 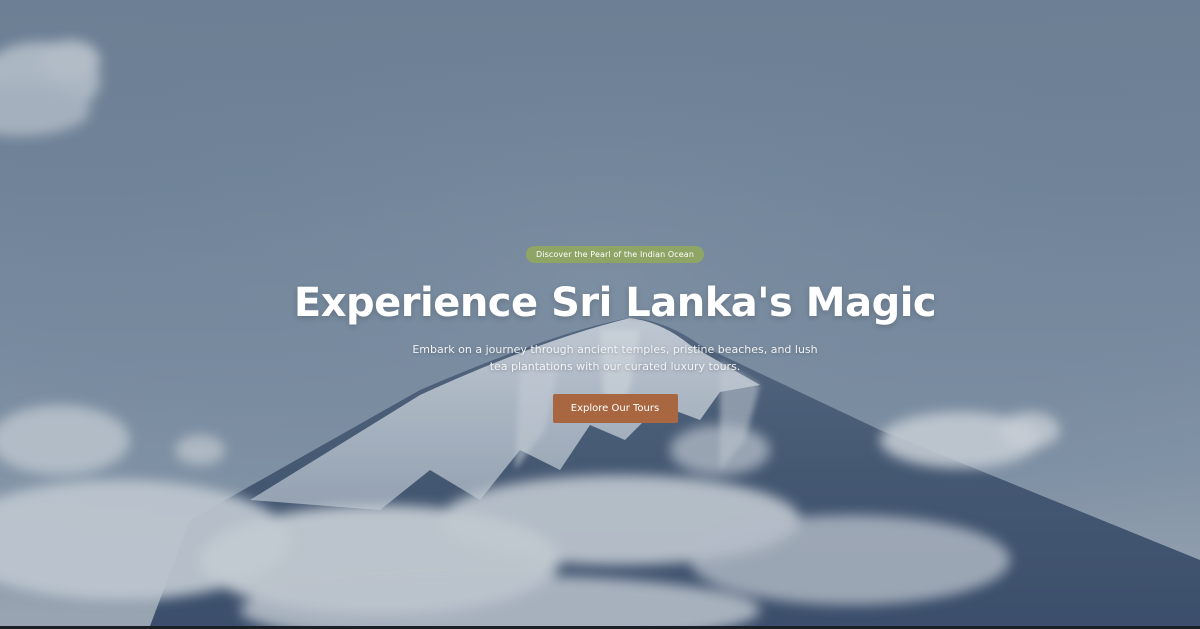 What do you see at coordinates (615, 254) in the screenshot?
I see `hero-badge: Discover the Pearl of the Indian Ocean` at bounding box center [615, 254].